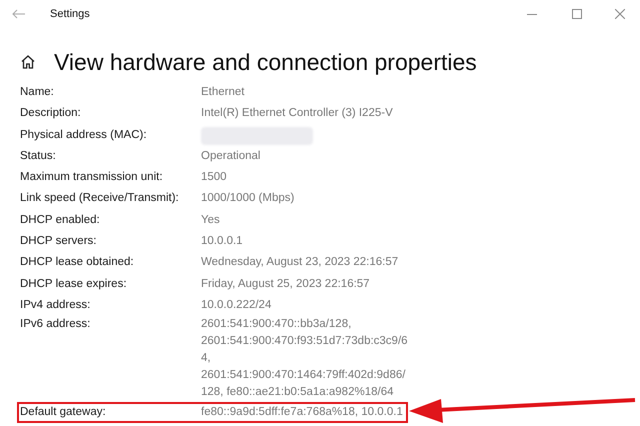  I want to click on property-value: 128, fe80::ae21:b0:5a1a:a982%18/64, so click(297, 392).